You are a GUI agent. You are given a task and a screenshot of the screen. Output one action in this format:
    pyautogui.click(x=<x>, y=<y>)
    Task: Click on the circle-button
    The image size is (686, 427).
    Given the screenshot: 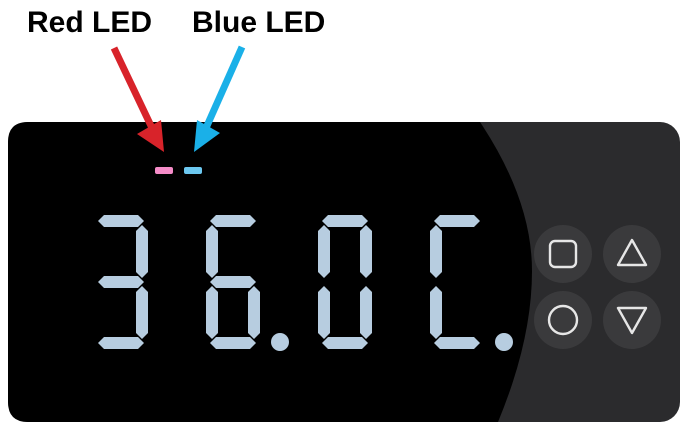 What is the action you would take?
    pyautogui.click(x=563, y=320)
    